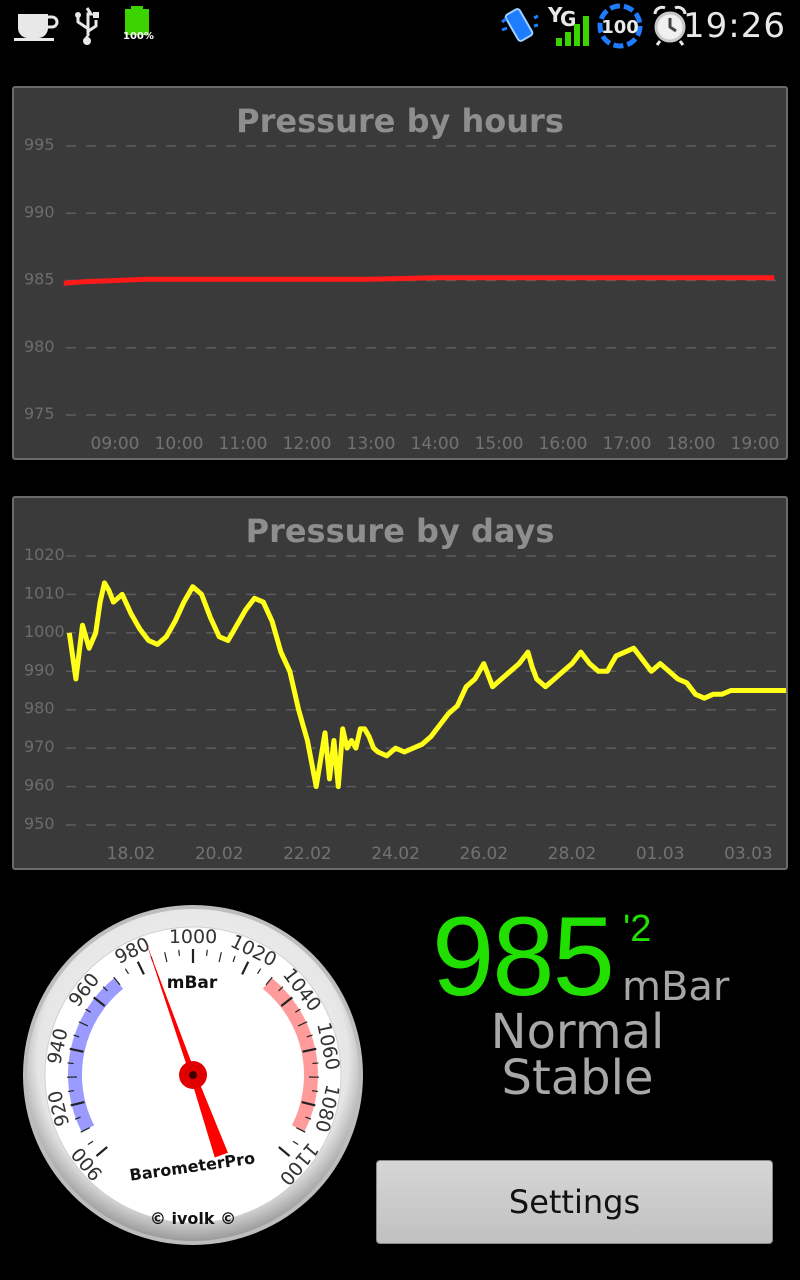 The height and width of the screenshot is (1280, 800). I want to click on y-tick-label: 1000, so click(44, 631).